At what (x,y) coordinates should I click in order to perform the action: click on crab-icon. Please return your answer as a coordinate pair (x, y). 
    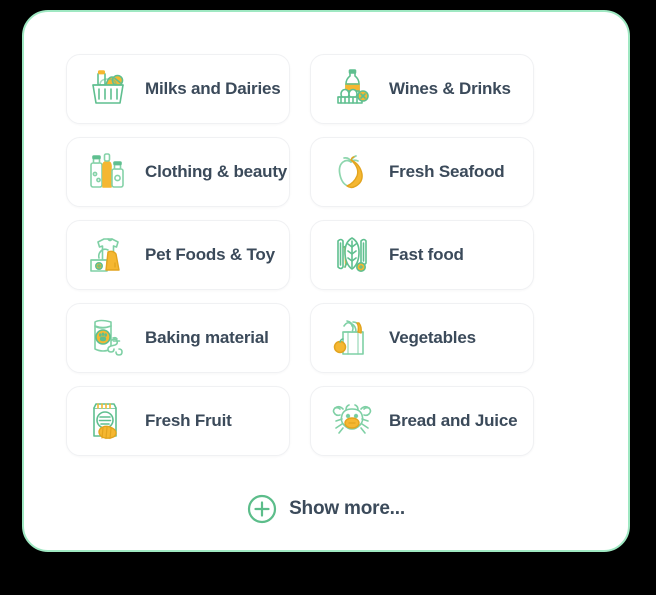
    Looking at the image, I should click on (352, 421).